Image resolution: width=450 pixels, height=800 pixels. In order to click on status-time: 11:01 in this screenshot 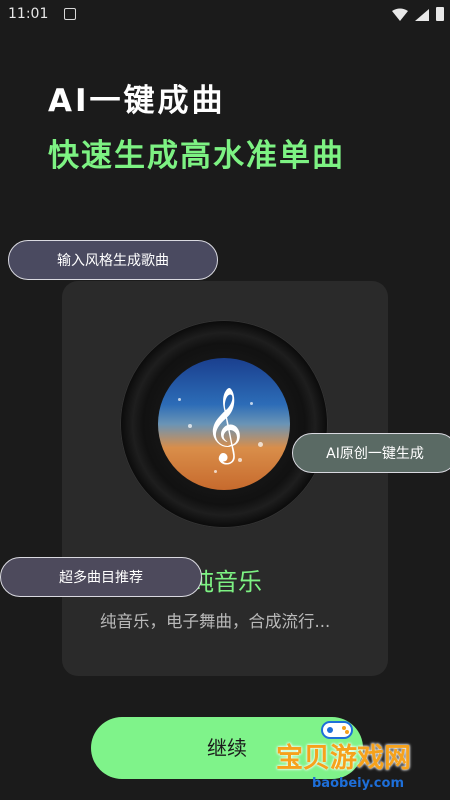, I will do `click(28, 14)`.